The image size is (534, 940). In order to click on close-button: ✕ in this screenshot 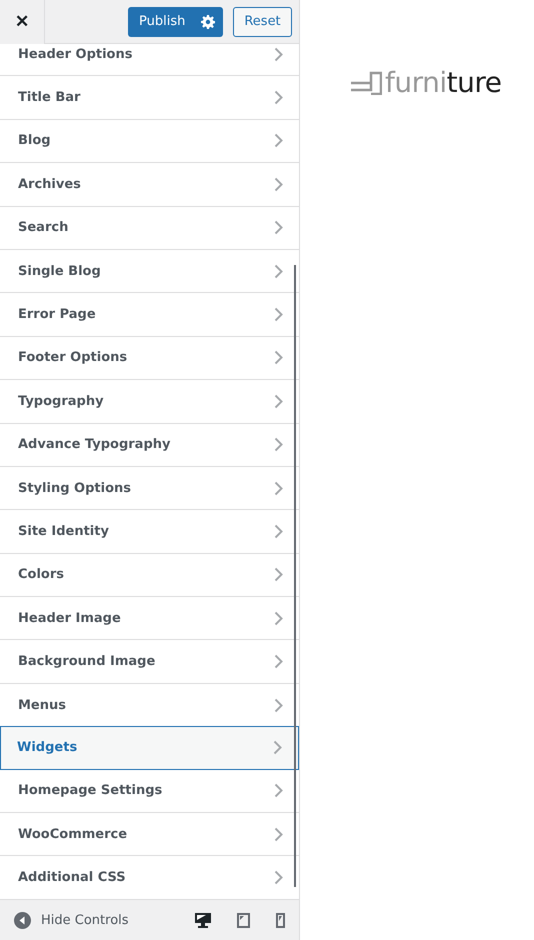, I will do `click(22, 22)`.